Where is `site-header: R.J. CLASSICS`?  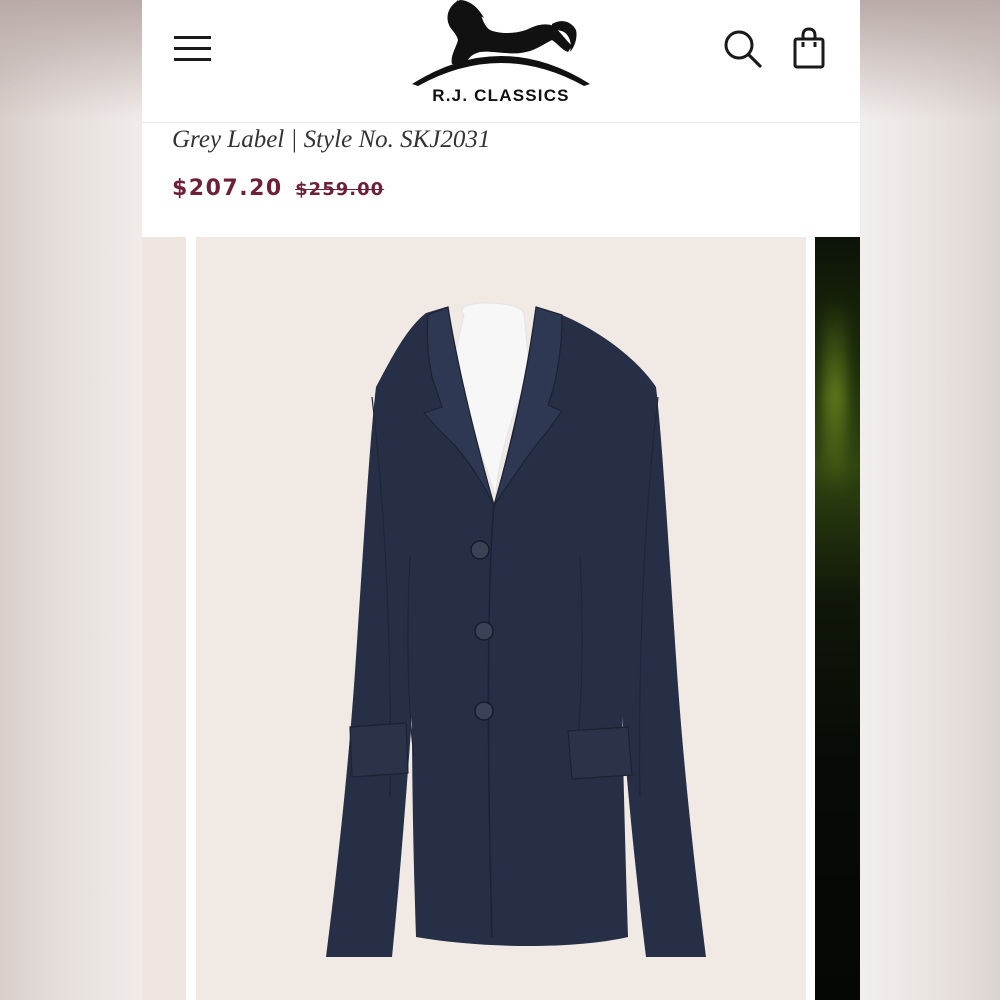 site-header: R.J. CLASSICS is located at coordinates (501, 61).